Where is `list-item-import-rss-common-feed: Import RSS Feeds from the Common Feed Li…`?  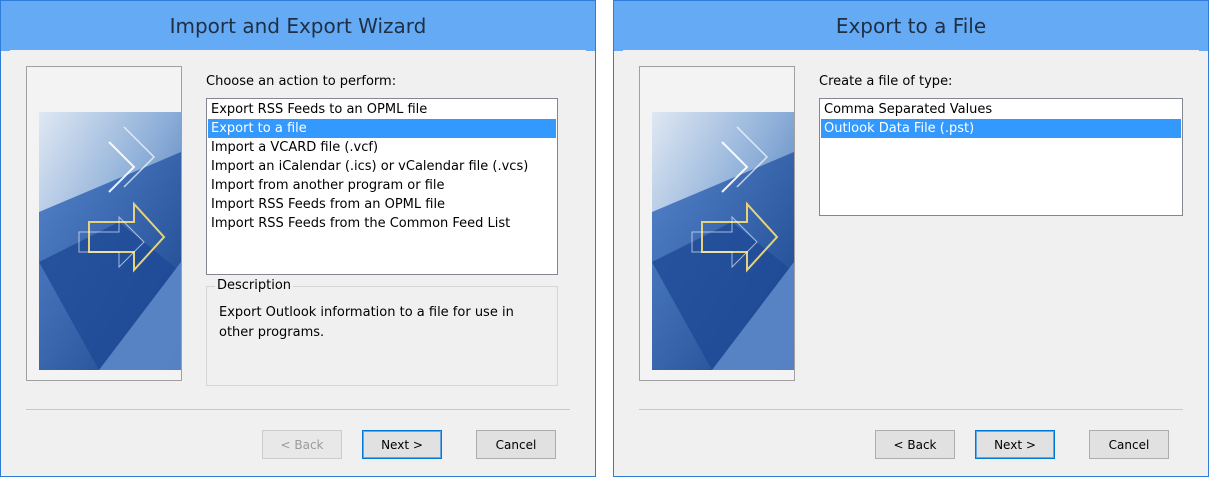
list-item-import-rss-common-feed: Import RSS Feeds from the Common Feed Li… is located at coordinates (382, 223).